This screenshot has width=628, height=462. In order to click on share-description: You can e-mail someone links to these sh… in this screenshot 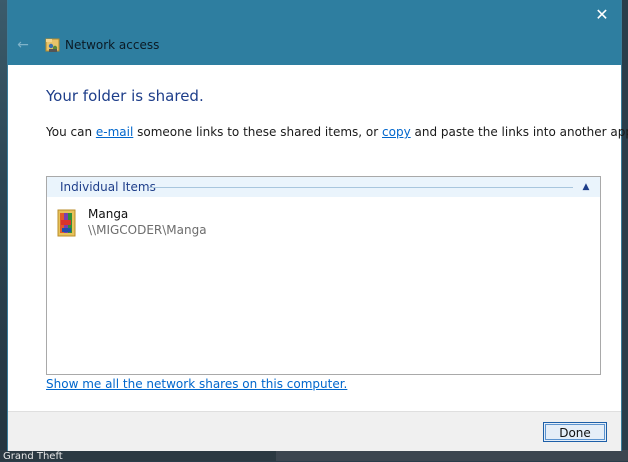, I will do `click(337, 132)`.